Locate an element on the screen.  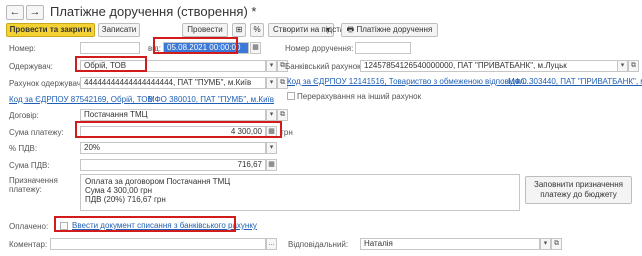
back-button: ← is located at coordinates (15, 12).